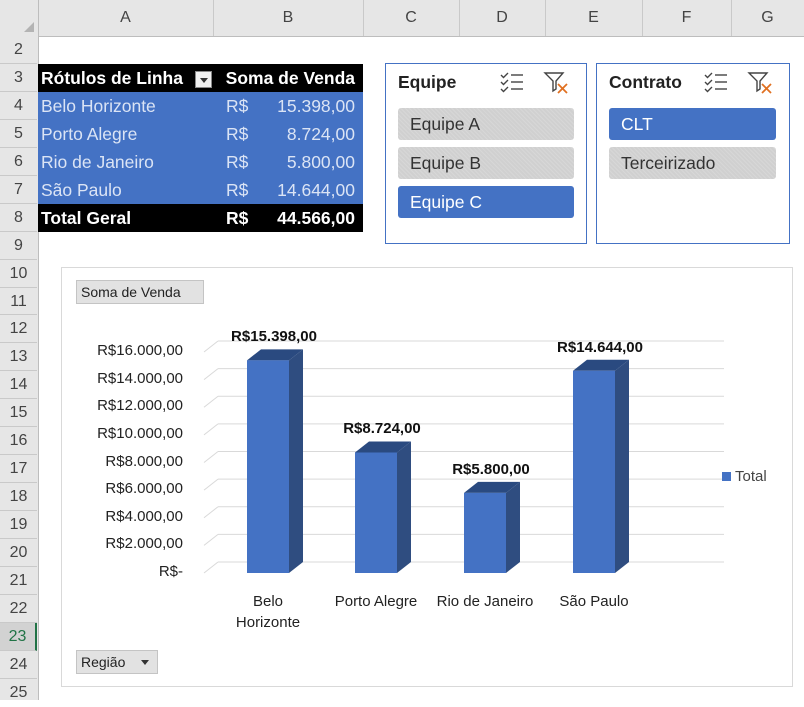  What do you see at coordinates (18, 553) in the screenshot?
I see `row-header-20: 20` at bounding box center [18, 553].